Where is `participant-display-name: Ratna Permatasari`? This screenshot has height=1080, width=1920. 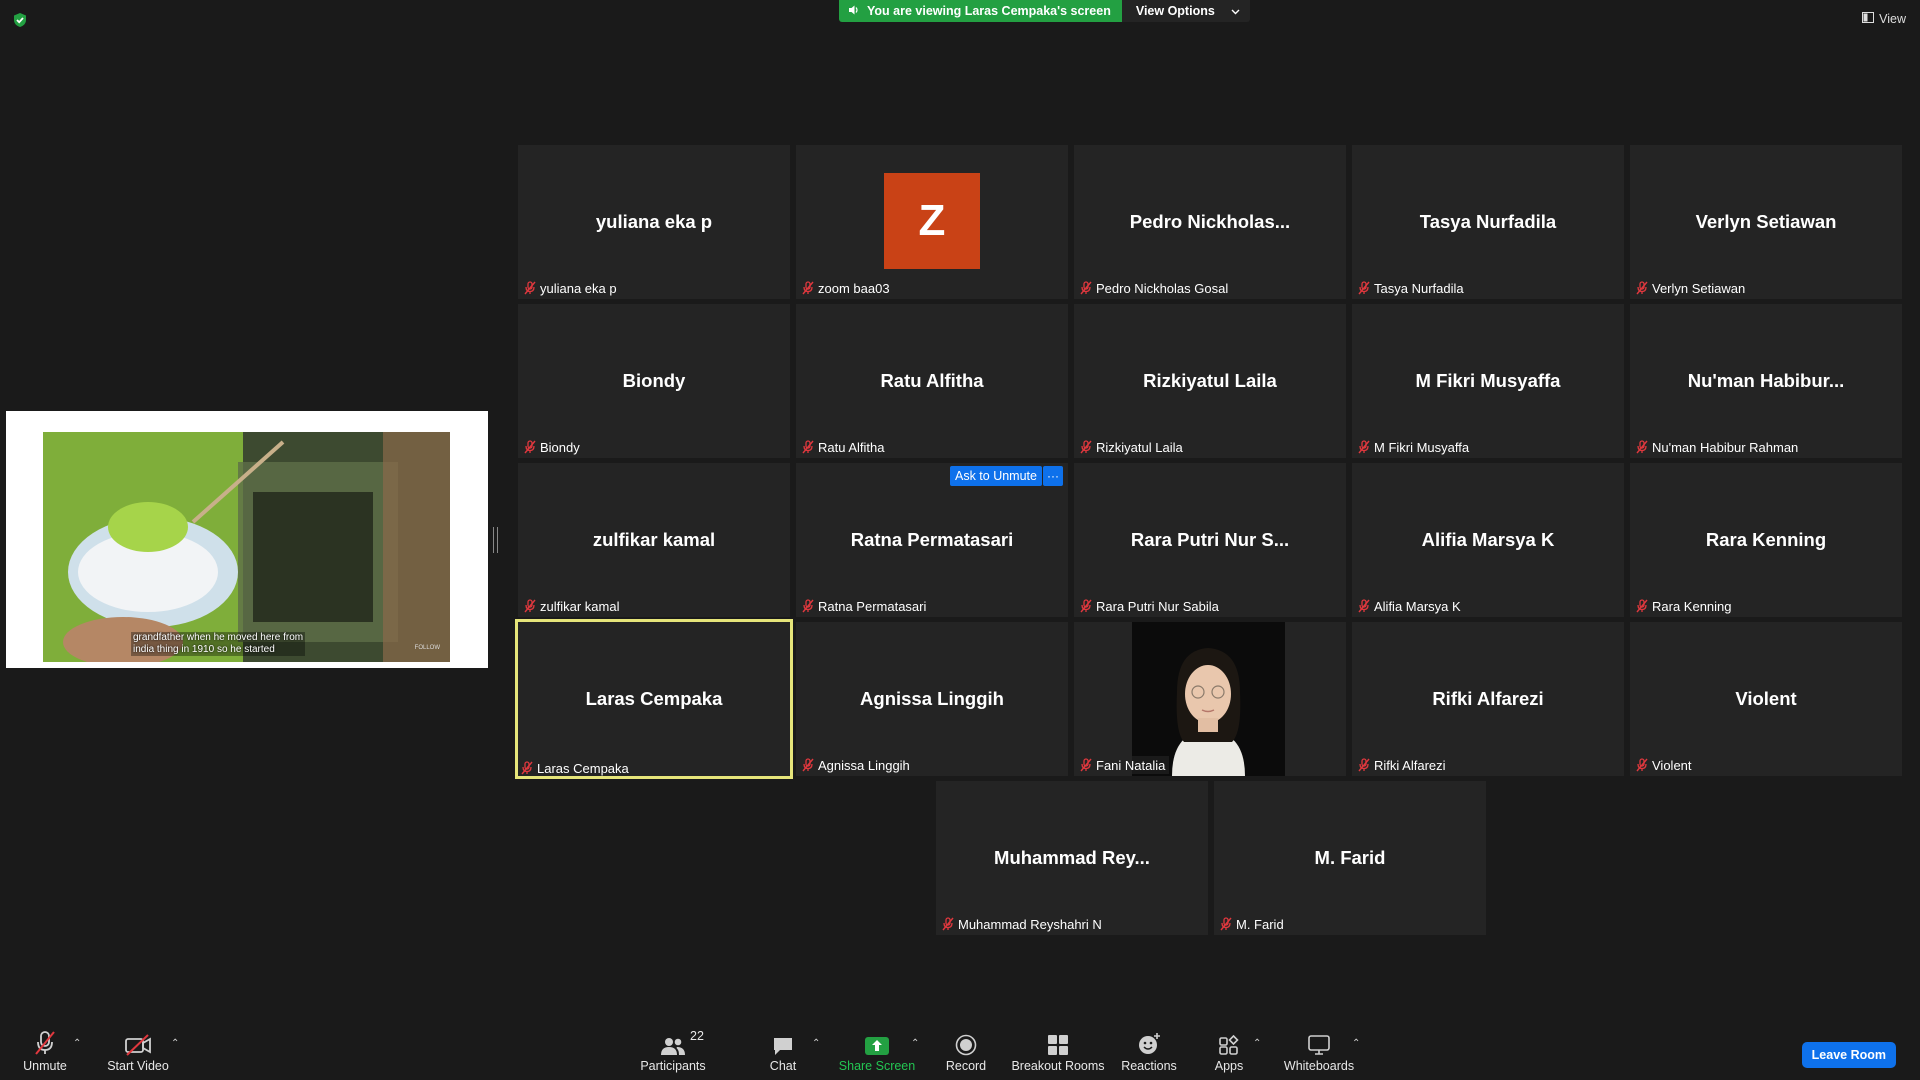
participant-display-name: Ratna Permatasari is located at coordinates (932, 539).